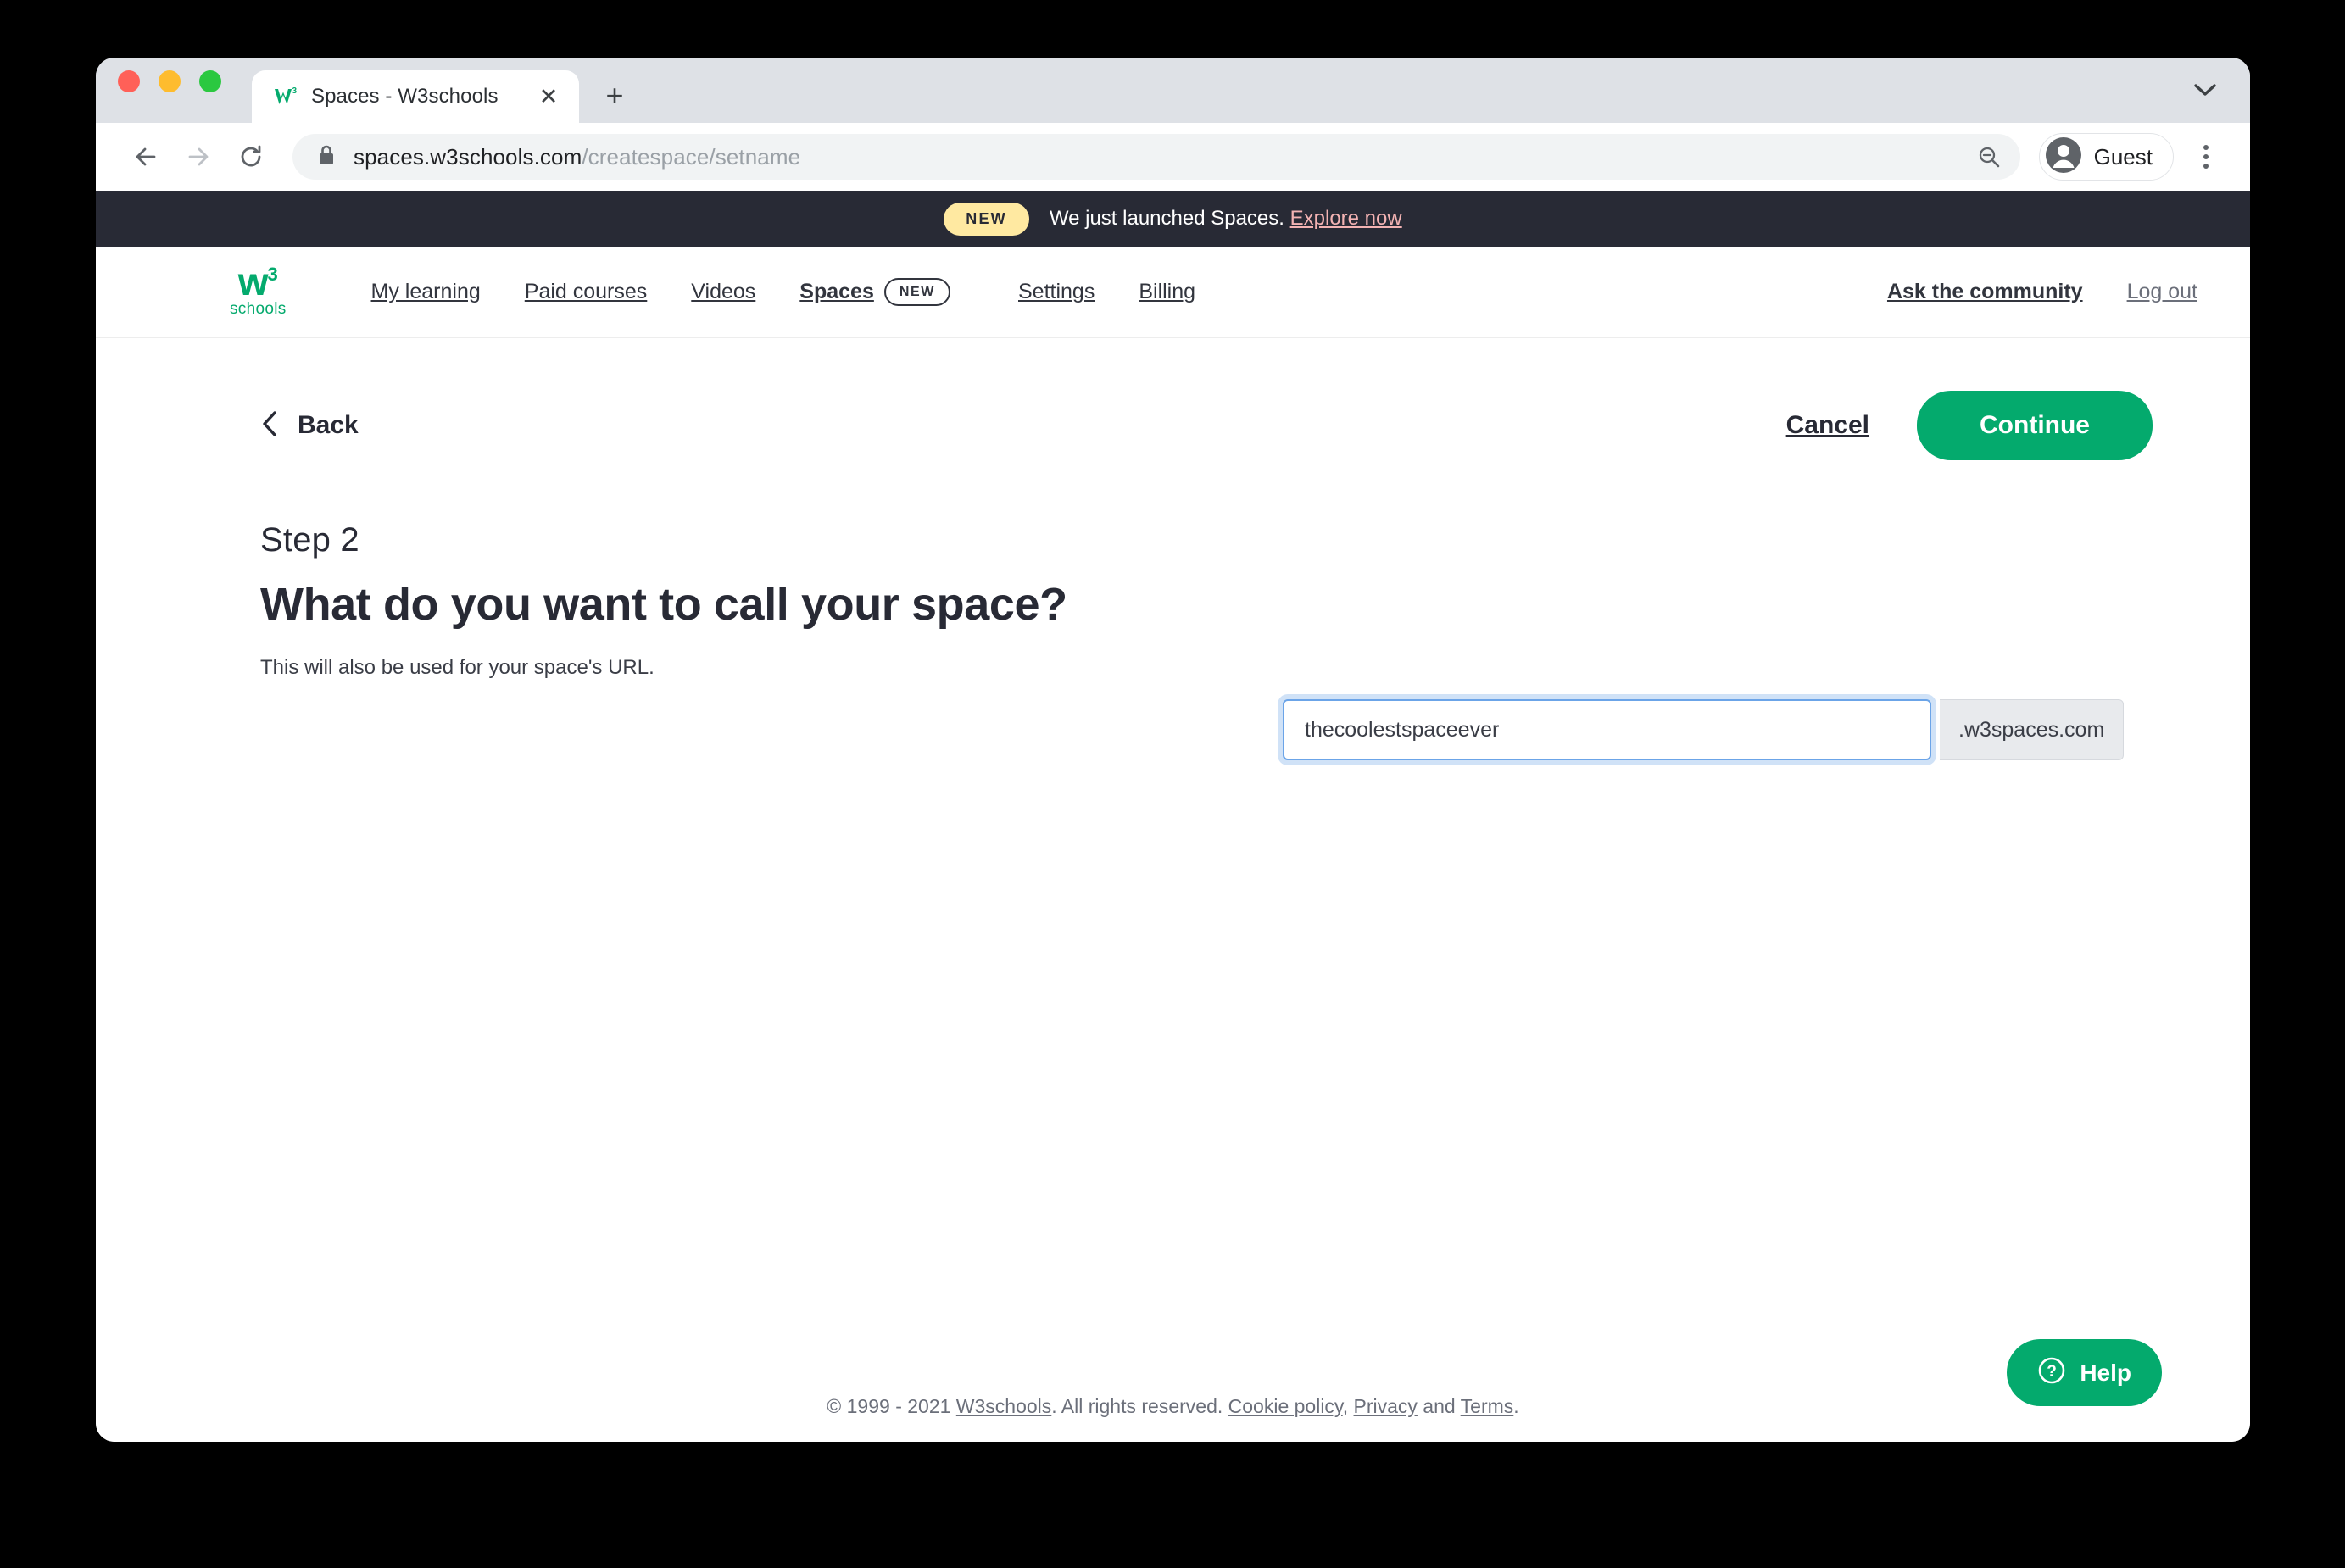 The height and width of the screenshot is (1568, 2345). Describe the element at coordinates (1439, 1406) in the screenshot. I see `footer-sep-2: and` at that location.